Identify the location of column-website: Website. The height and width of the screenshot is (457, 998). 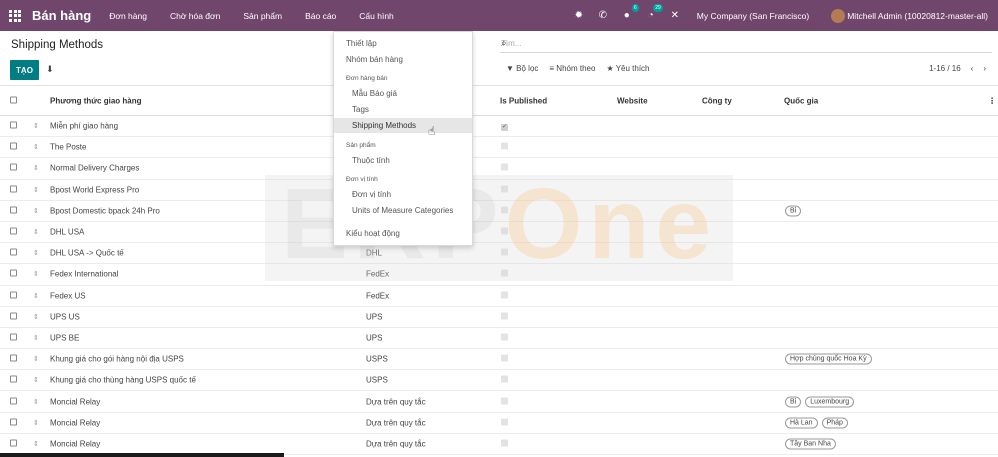
(632, 100).